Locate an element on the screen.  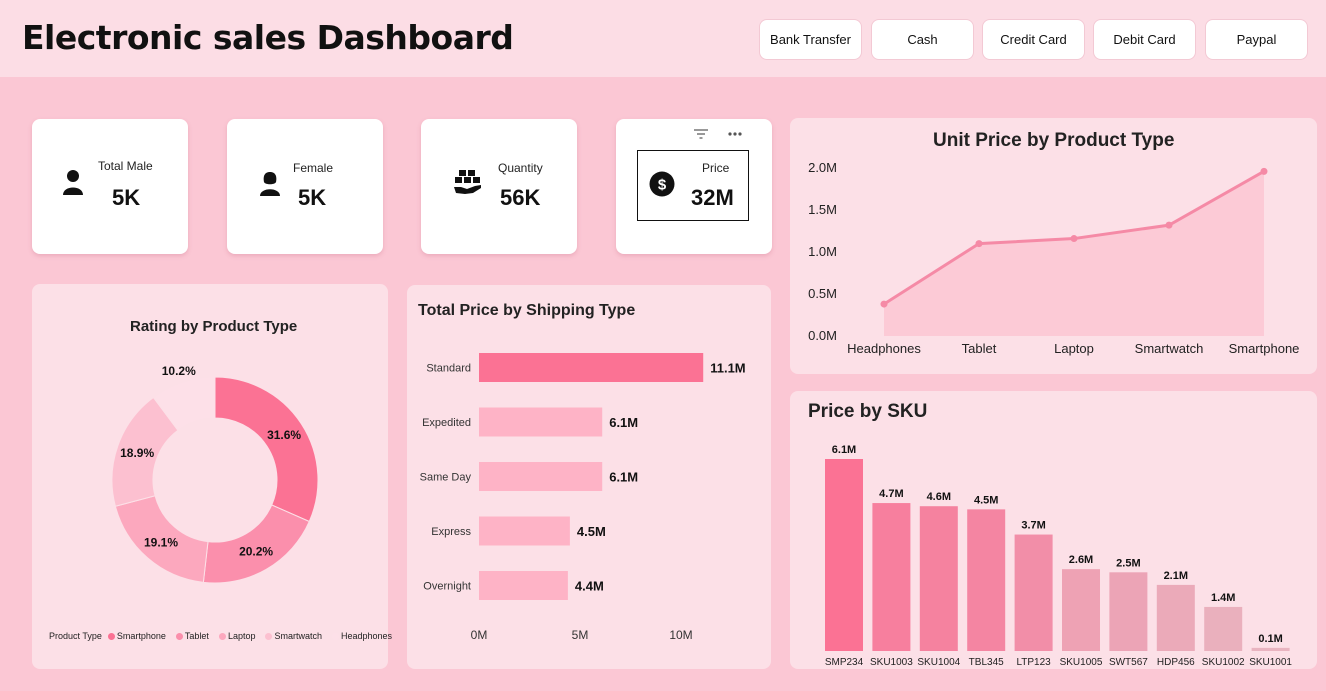
kpi-male-value: 5K is located at coordinates (126, 197).